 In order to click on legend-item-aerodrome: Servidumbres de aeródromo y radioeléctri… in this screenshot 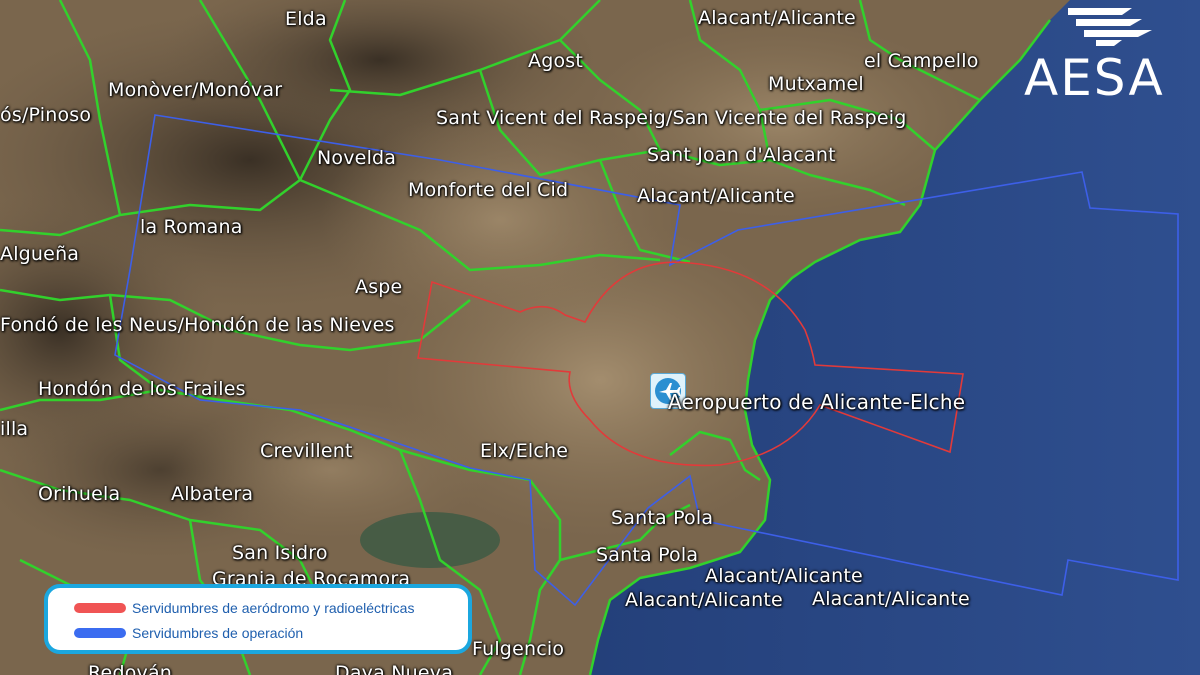, I will do `click(244, 608)`.